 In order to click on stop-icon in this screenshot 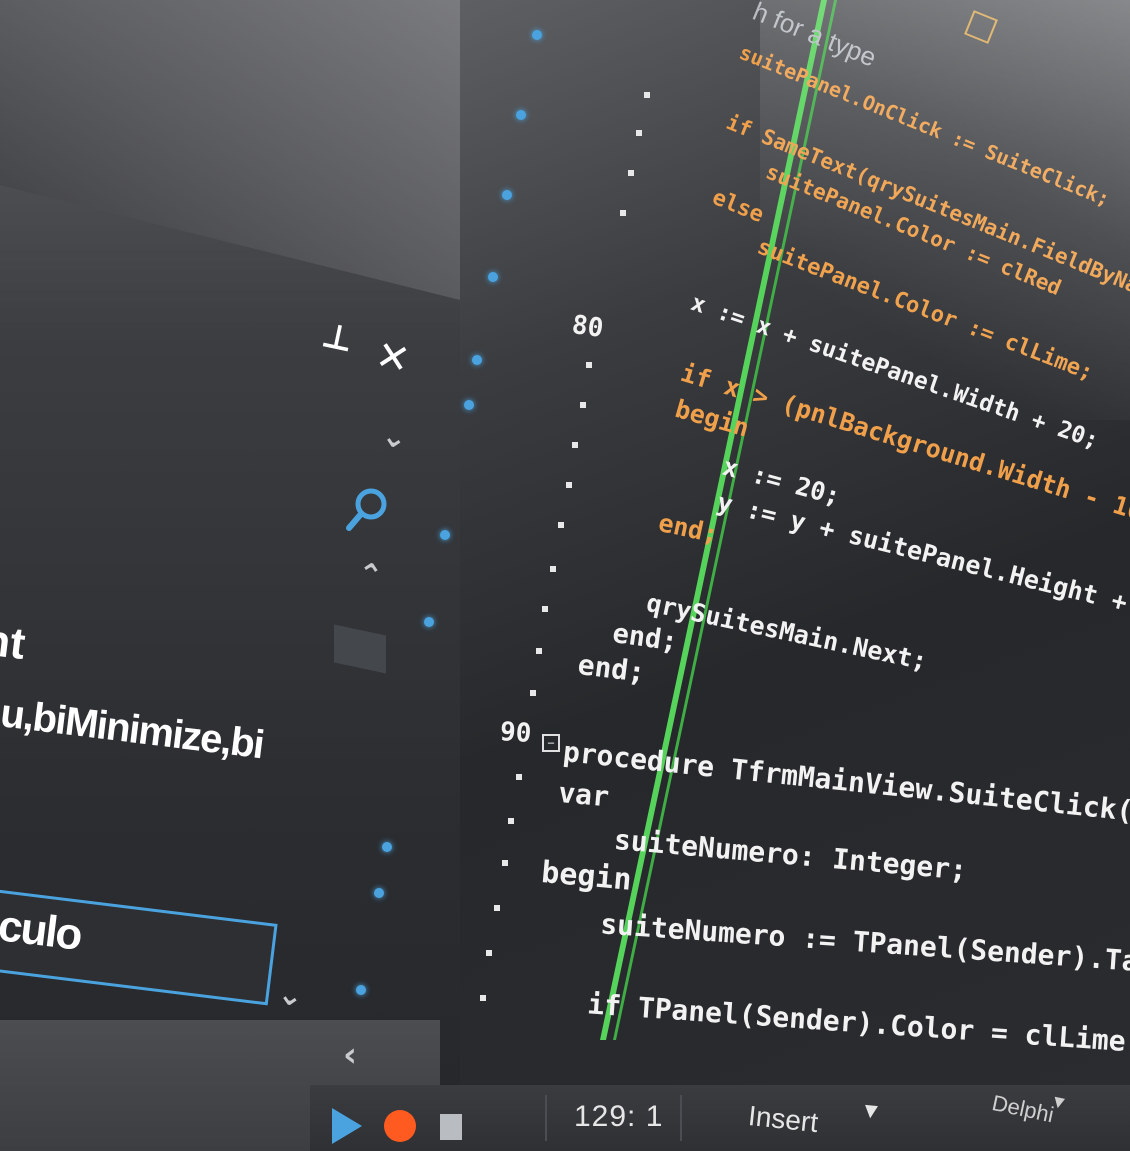, I will do `click(451, 1127)`.